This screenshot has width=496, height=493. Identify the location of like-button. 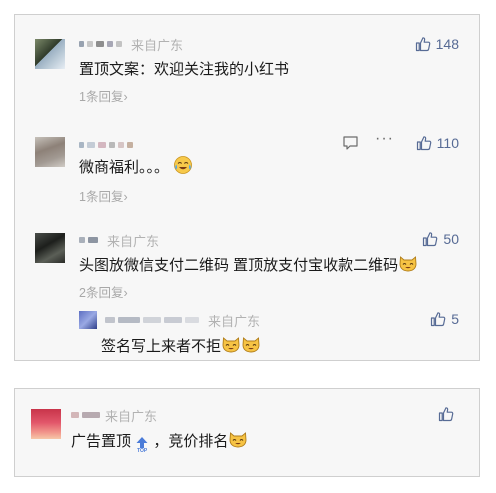
(448, 414).